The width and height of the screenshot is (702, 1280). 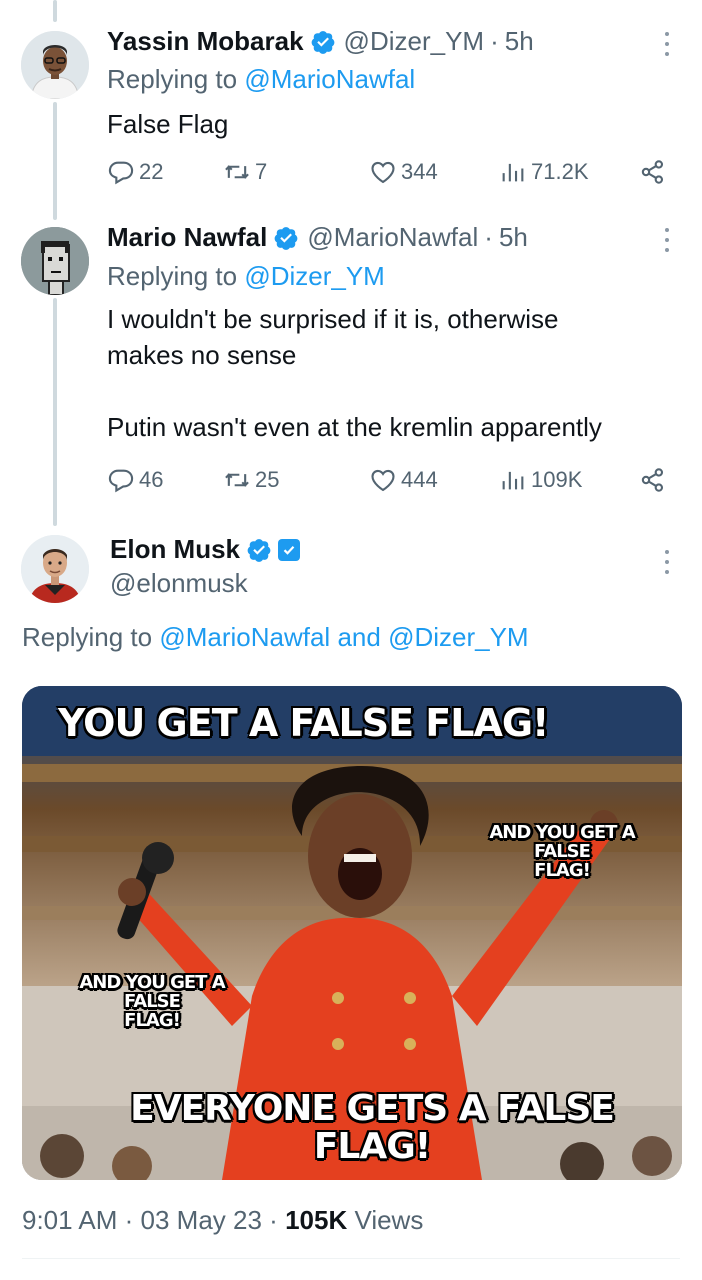 What do you see at coordinates (205, 41) in the screenshot?
I see `author-name: Yassin Mobarak` at bounding box center [205, 41].